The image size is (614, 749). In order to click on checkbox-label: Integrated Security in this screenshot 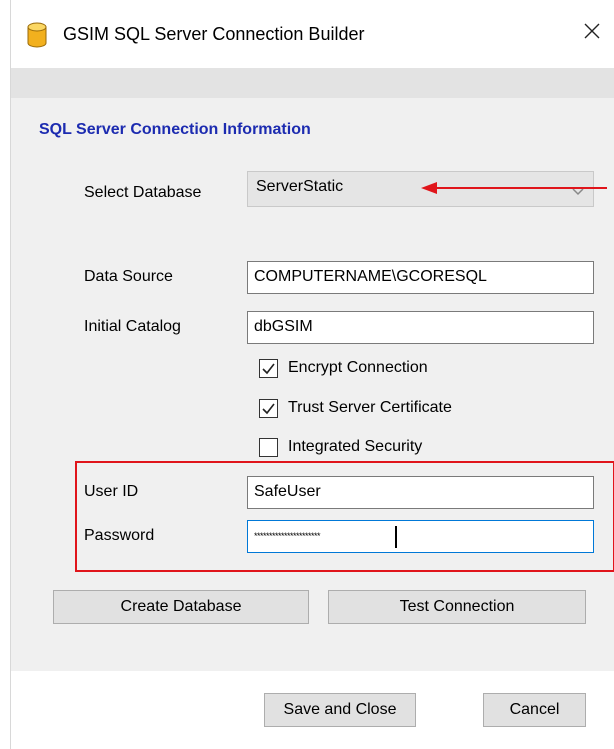, I will do `click(355, 446)`.